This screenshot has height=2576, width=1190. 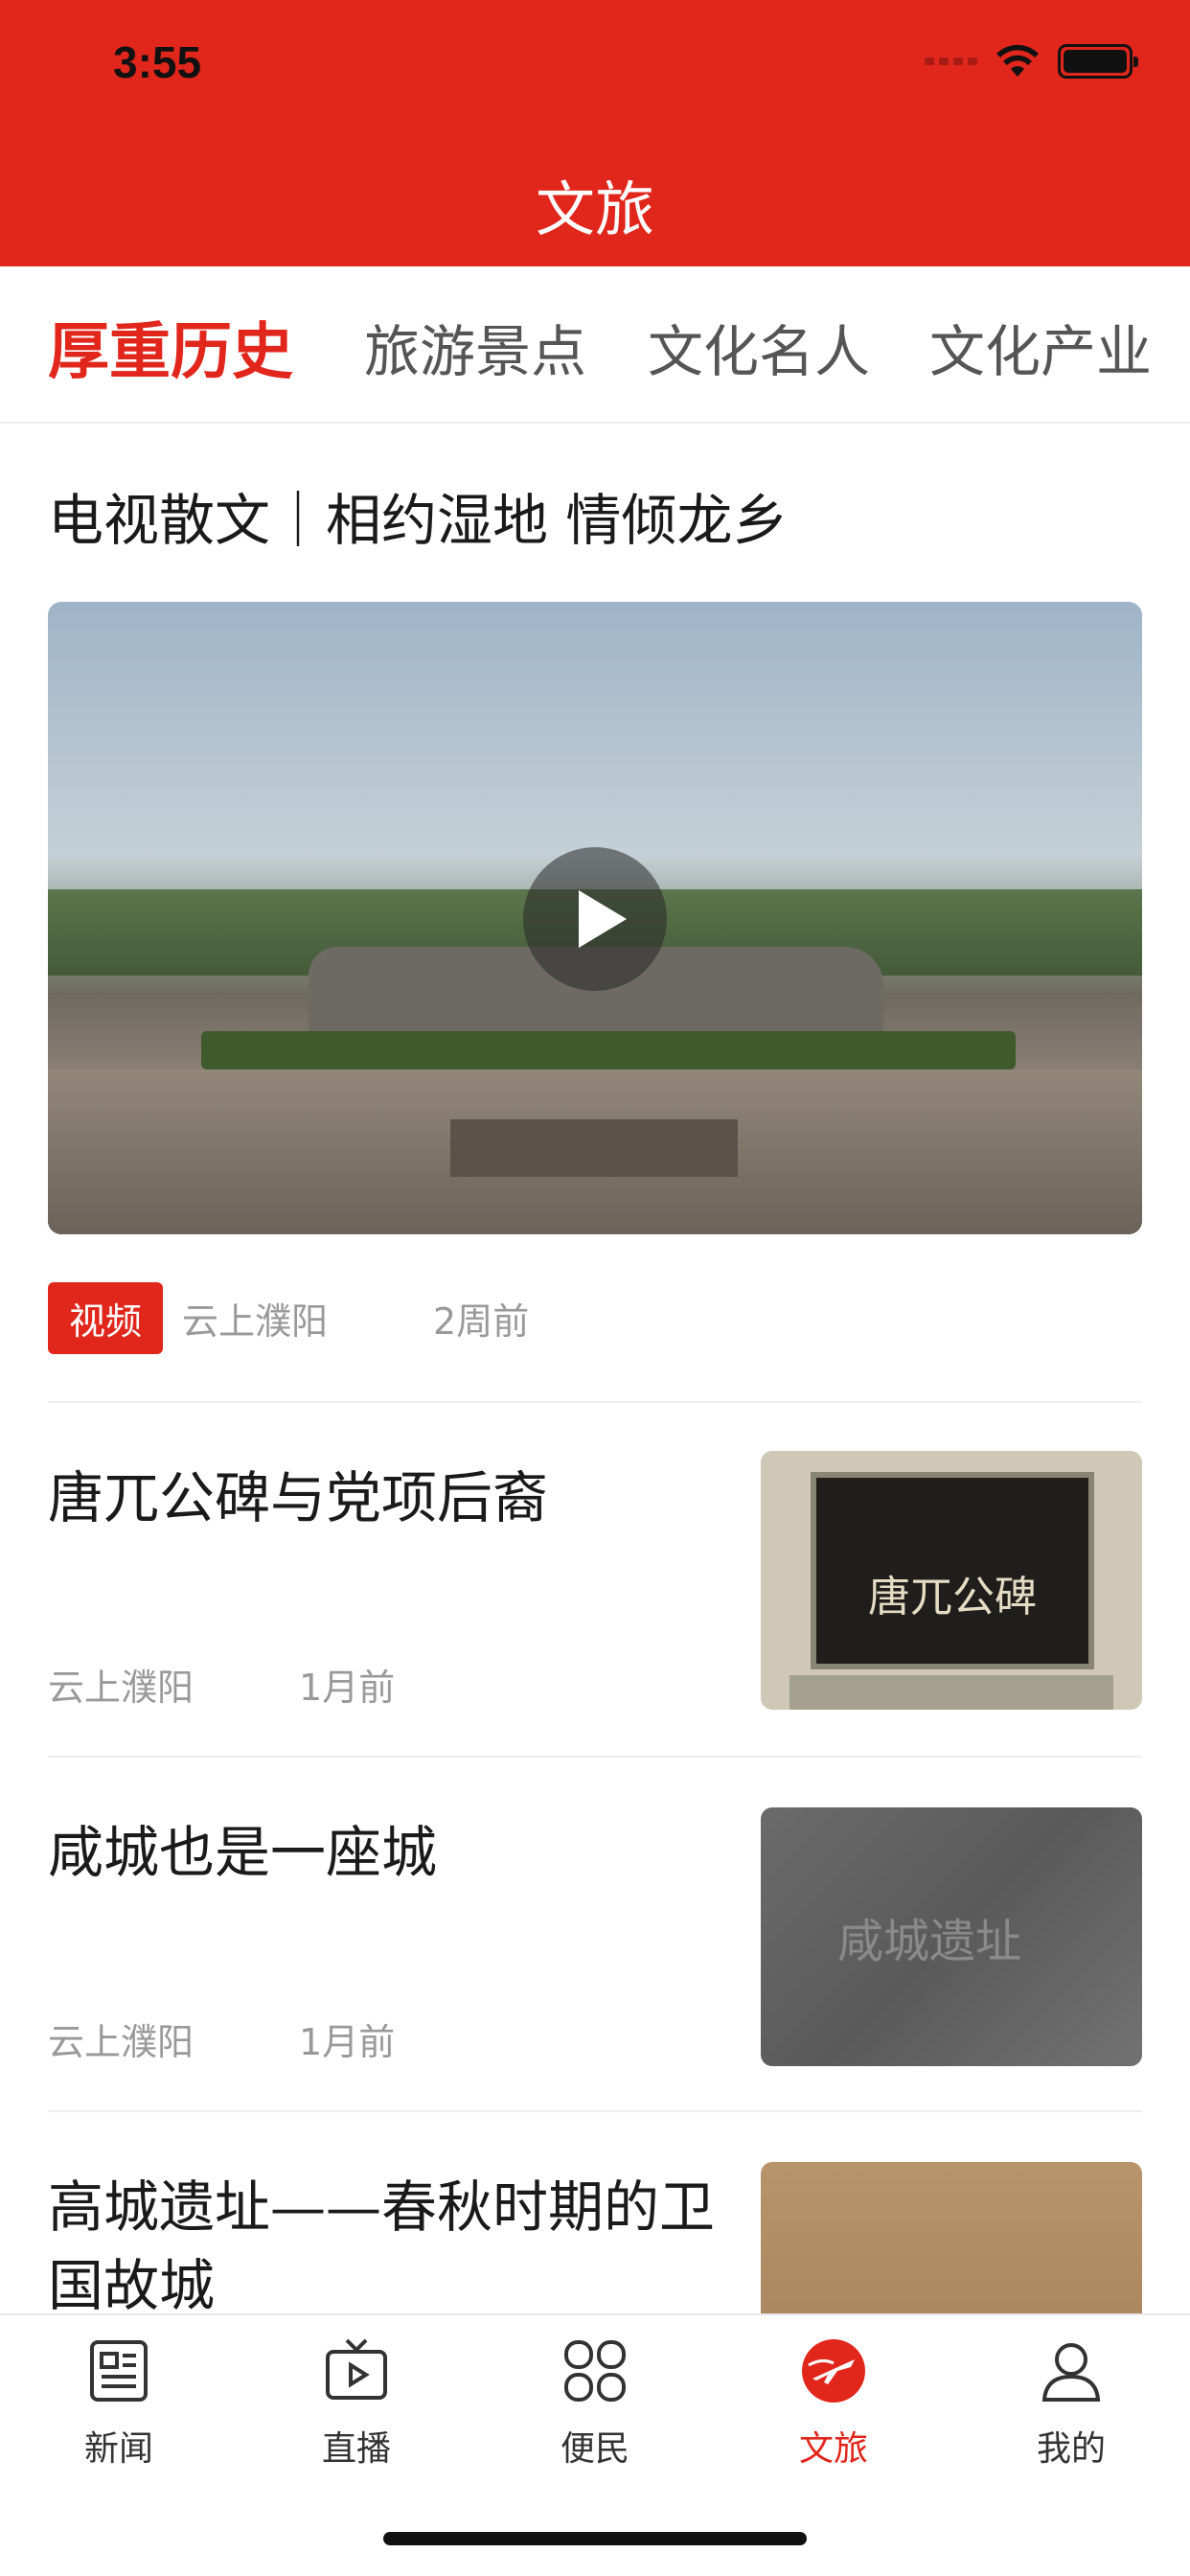 What do you see at coordinates (383, 2246) in the screenshot?
I see `article-title: 高城遗址——春秋时期的卫国故城` at bounding box center [383, 2246].